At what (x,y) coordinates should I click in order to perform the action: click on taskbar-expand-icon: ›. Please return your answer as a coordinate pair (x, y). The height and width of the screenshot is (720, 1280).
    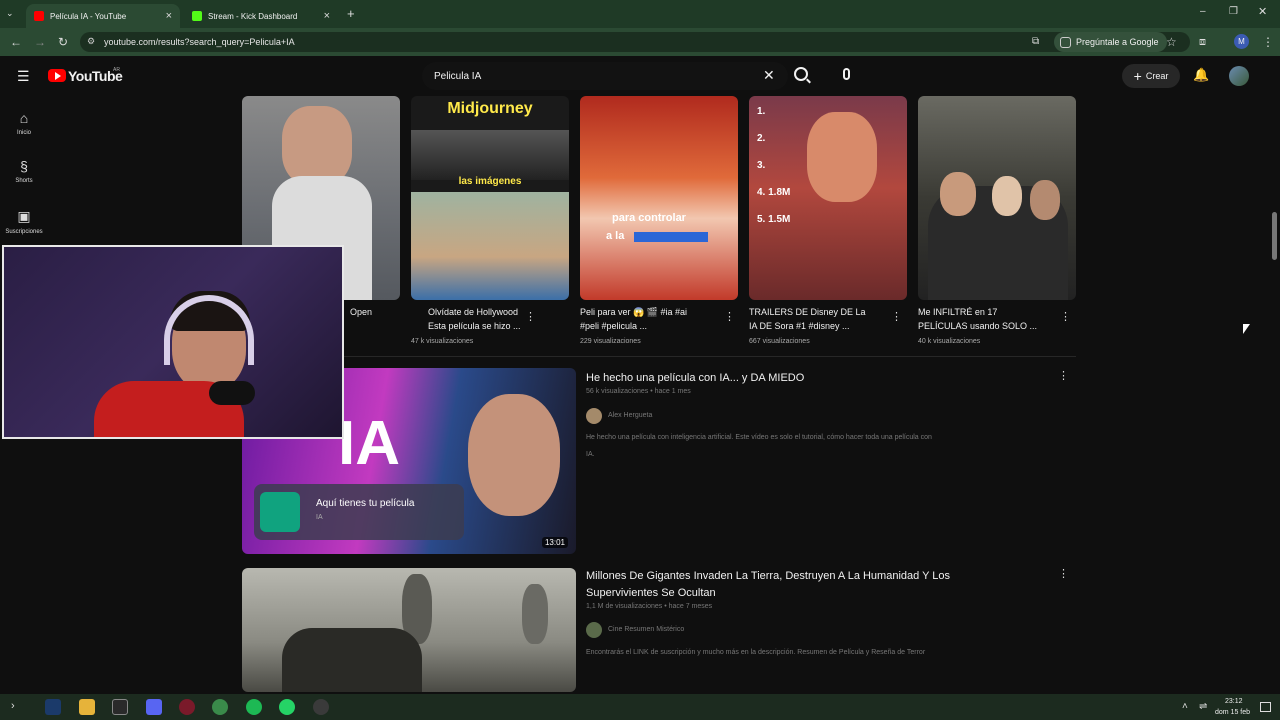
    Looking at the image, I should click on (13, 706).